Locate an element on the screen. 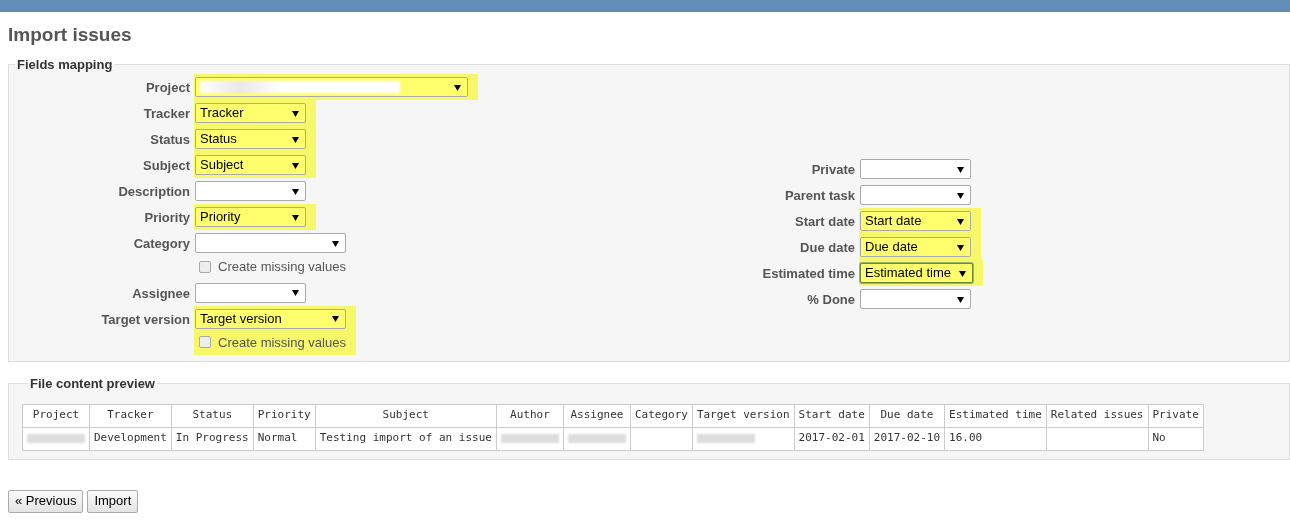 This screenshot has height=530, width=1290. select-field: Due date is located at coordinates (915, 247).